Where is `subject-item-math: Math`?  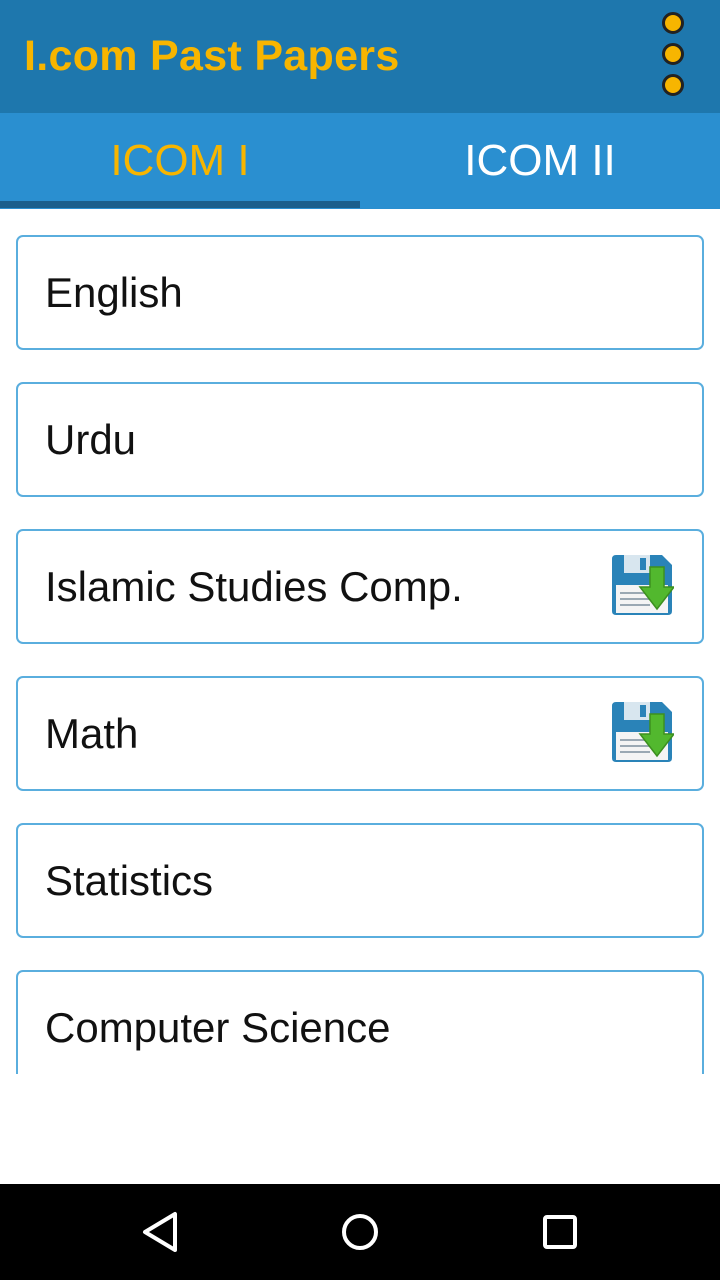 subject-item-math: Math is located at coordinates (360, 733).